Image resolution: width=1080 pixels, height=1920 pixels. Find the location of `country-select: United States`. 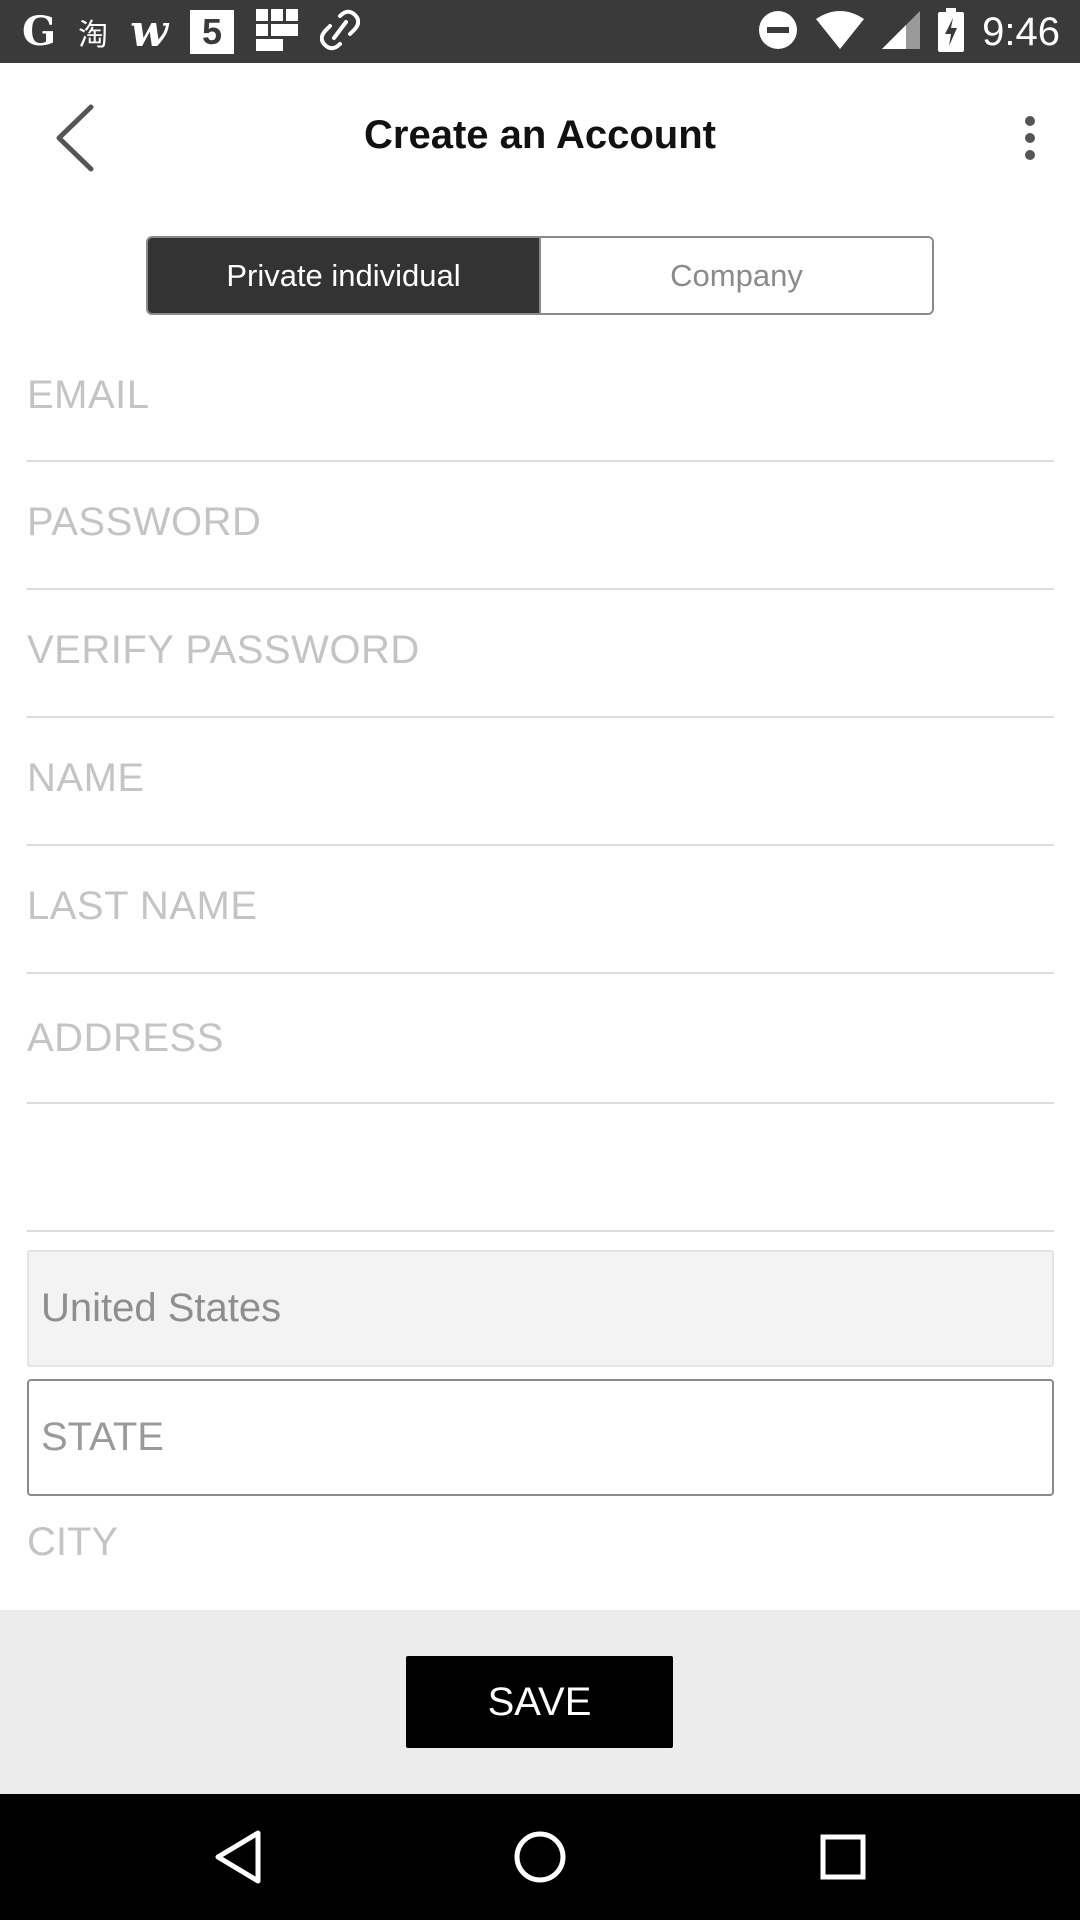

country-select: United States is located at coordinates (540, 1308).